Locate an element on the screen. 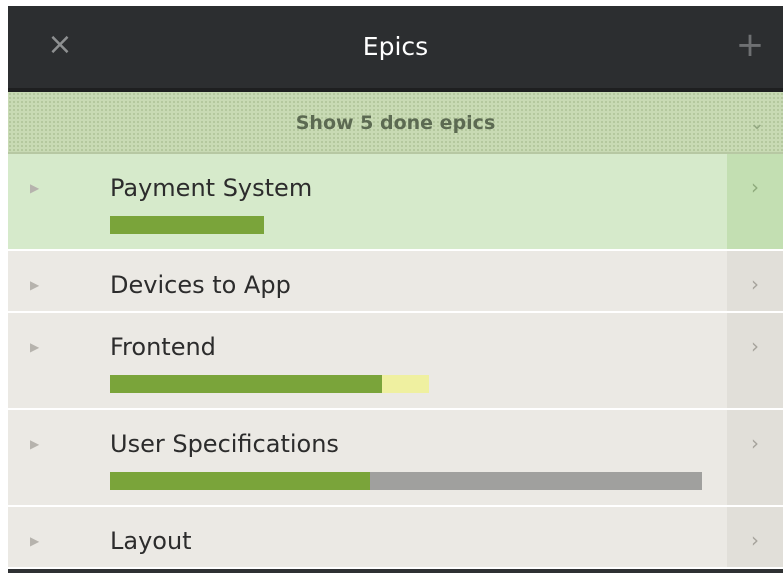  epic-name: User Specifications is located at coordinates (224, 444).